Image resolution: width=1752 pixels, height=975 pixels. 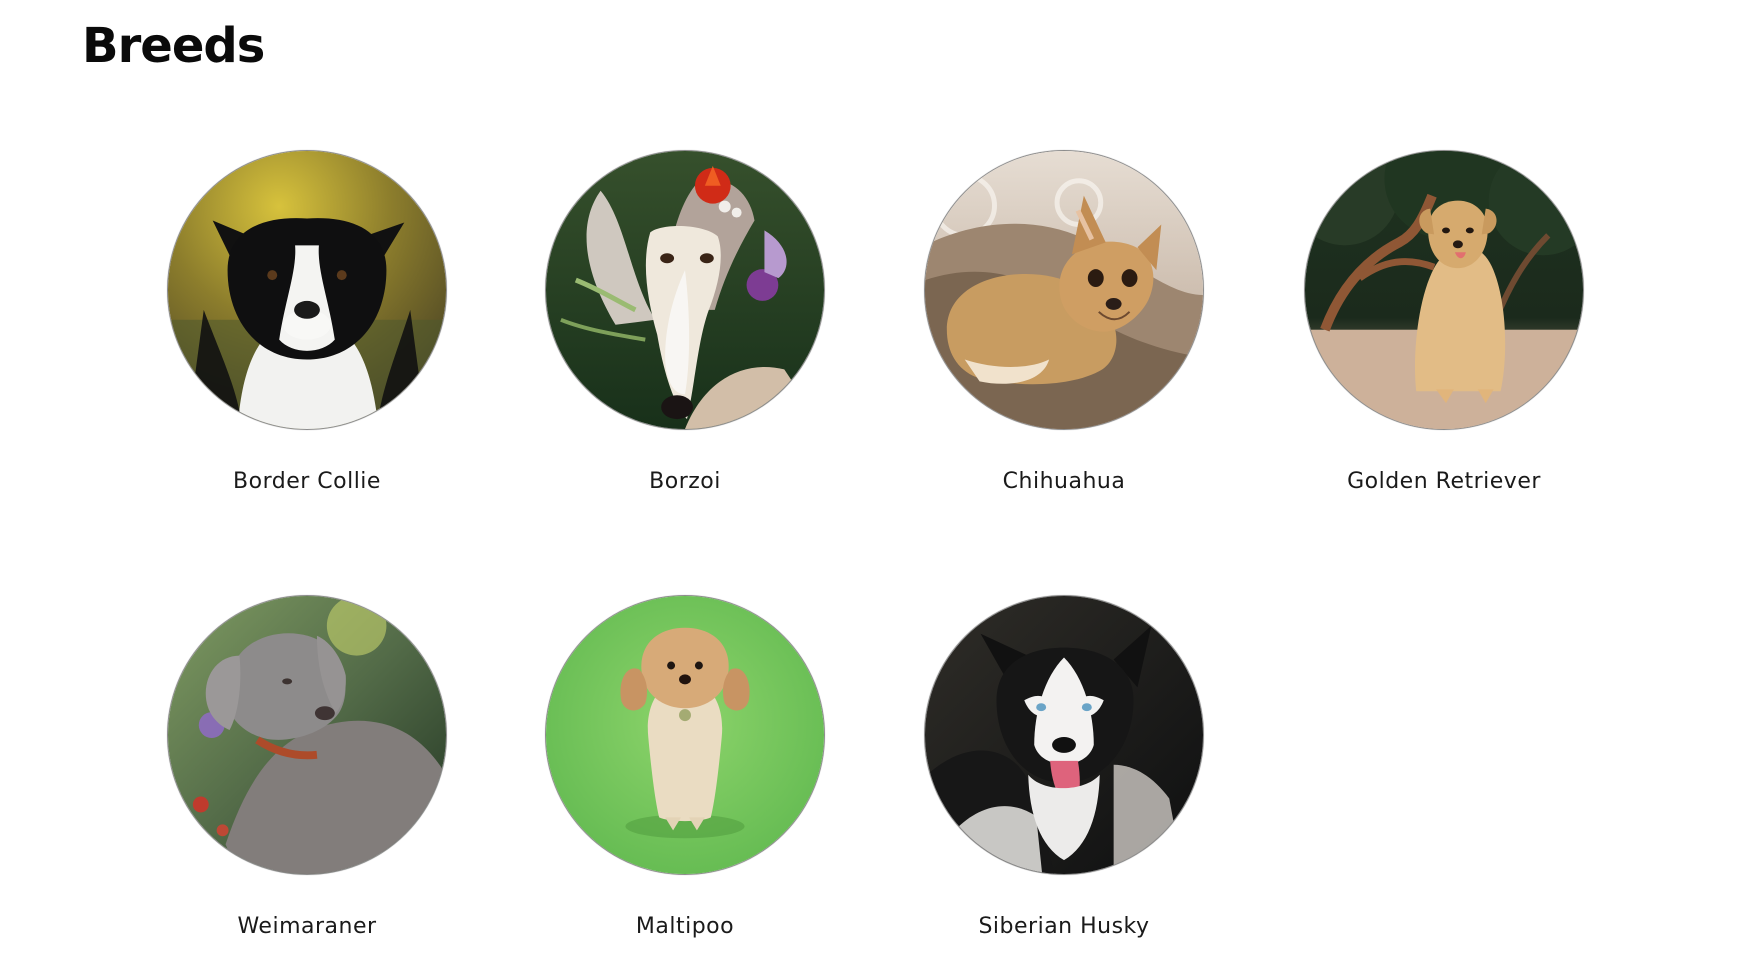 I want to click on breed-name-label: Siberian Husky, so click(x=1064, y=926).